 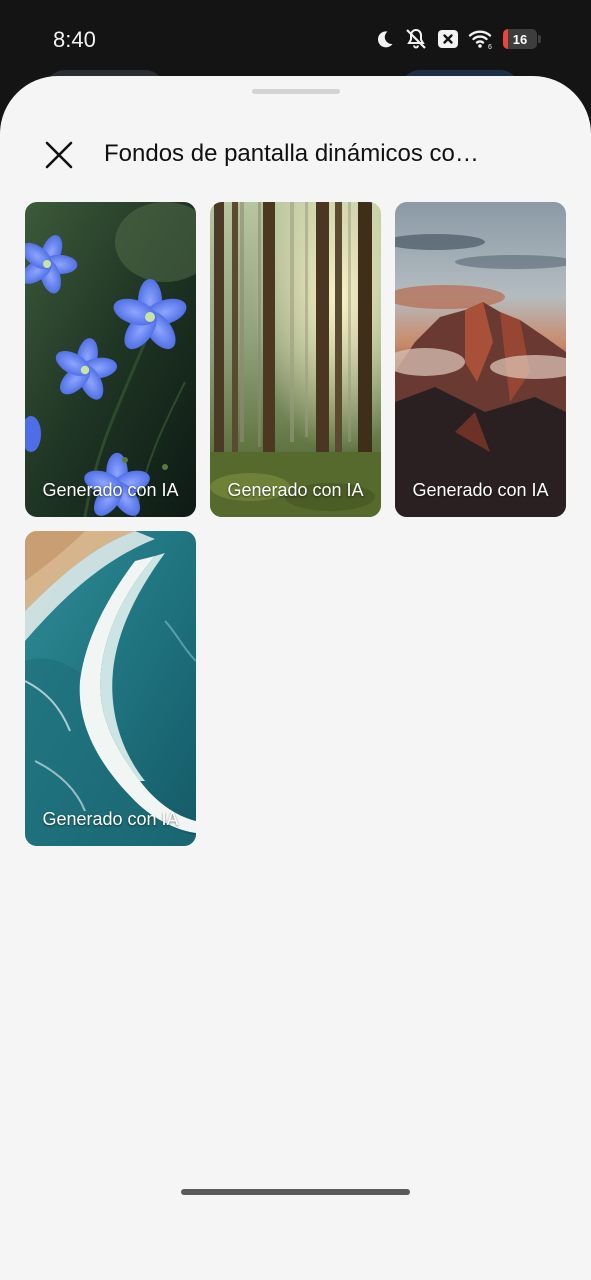 I want to click on wallpaper-tile-forest: Generado con IA, so click(x=295, y=359).